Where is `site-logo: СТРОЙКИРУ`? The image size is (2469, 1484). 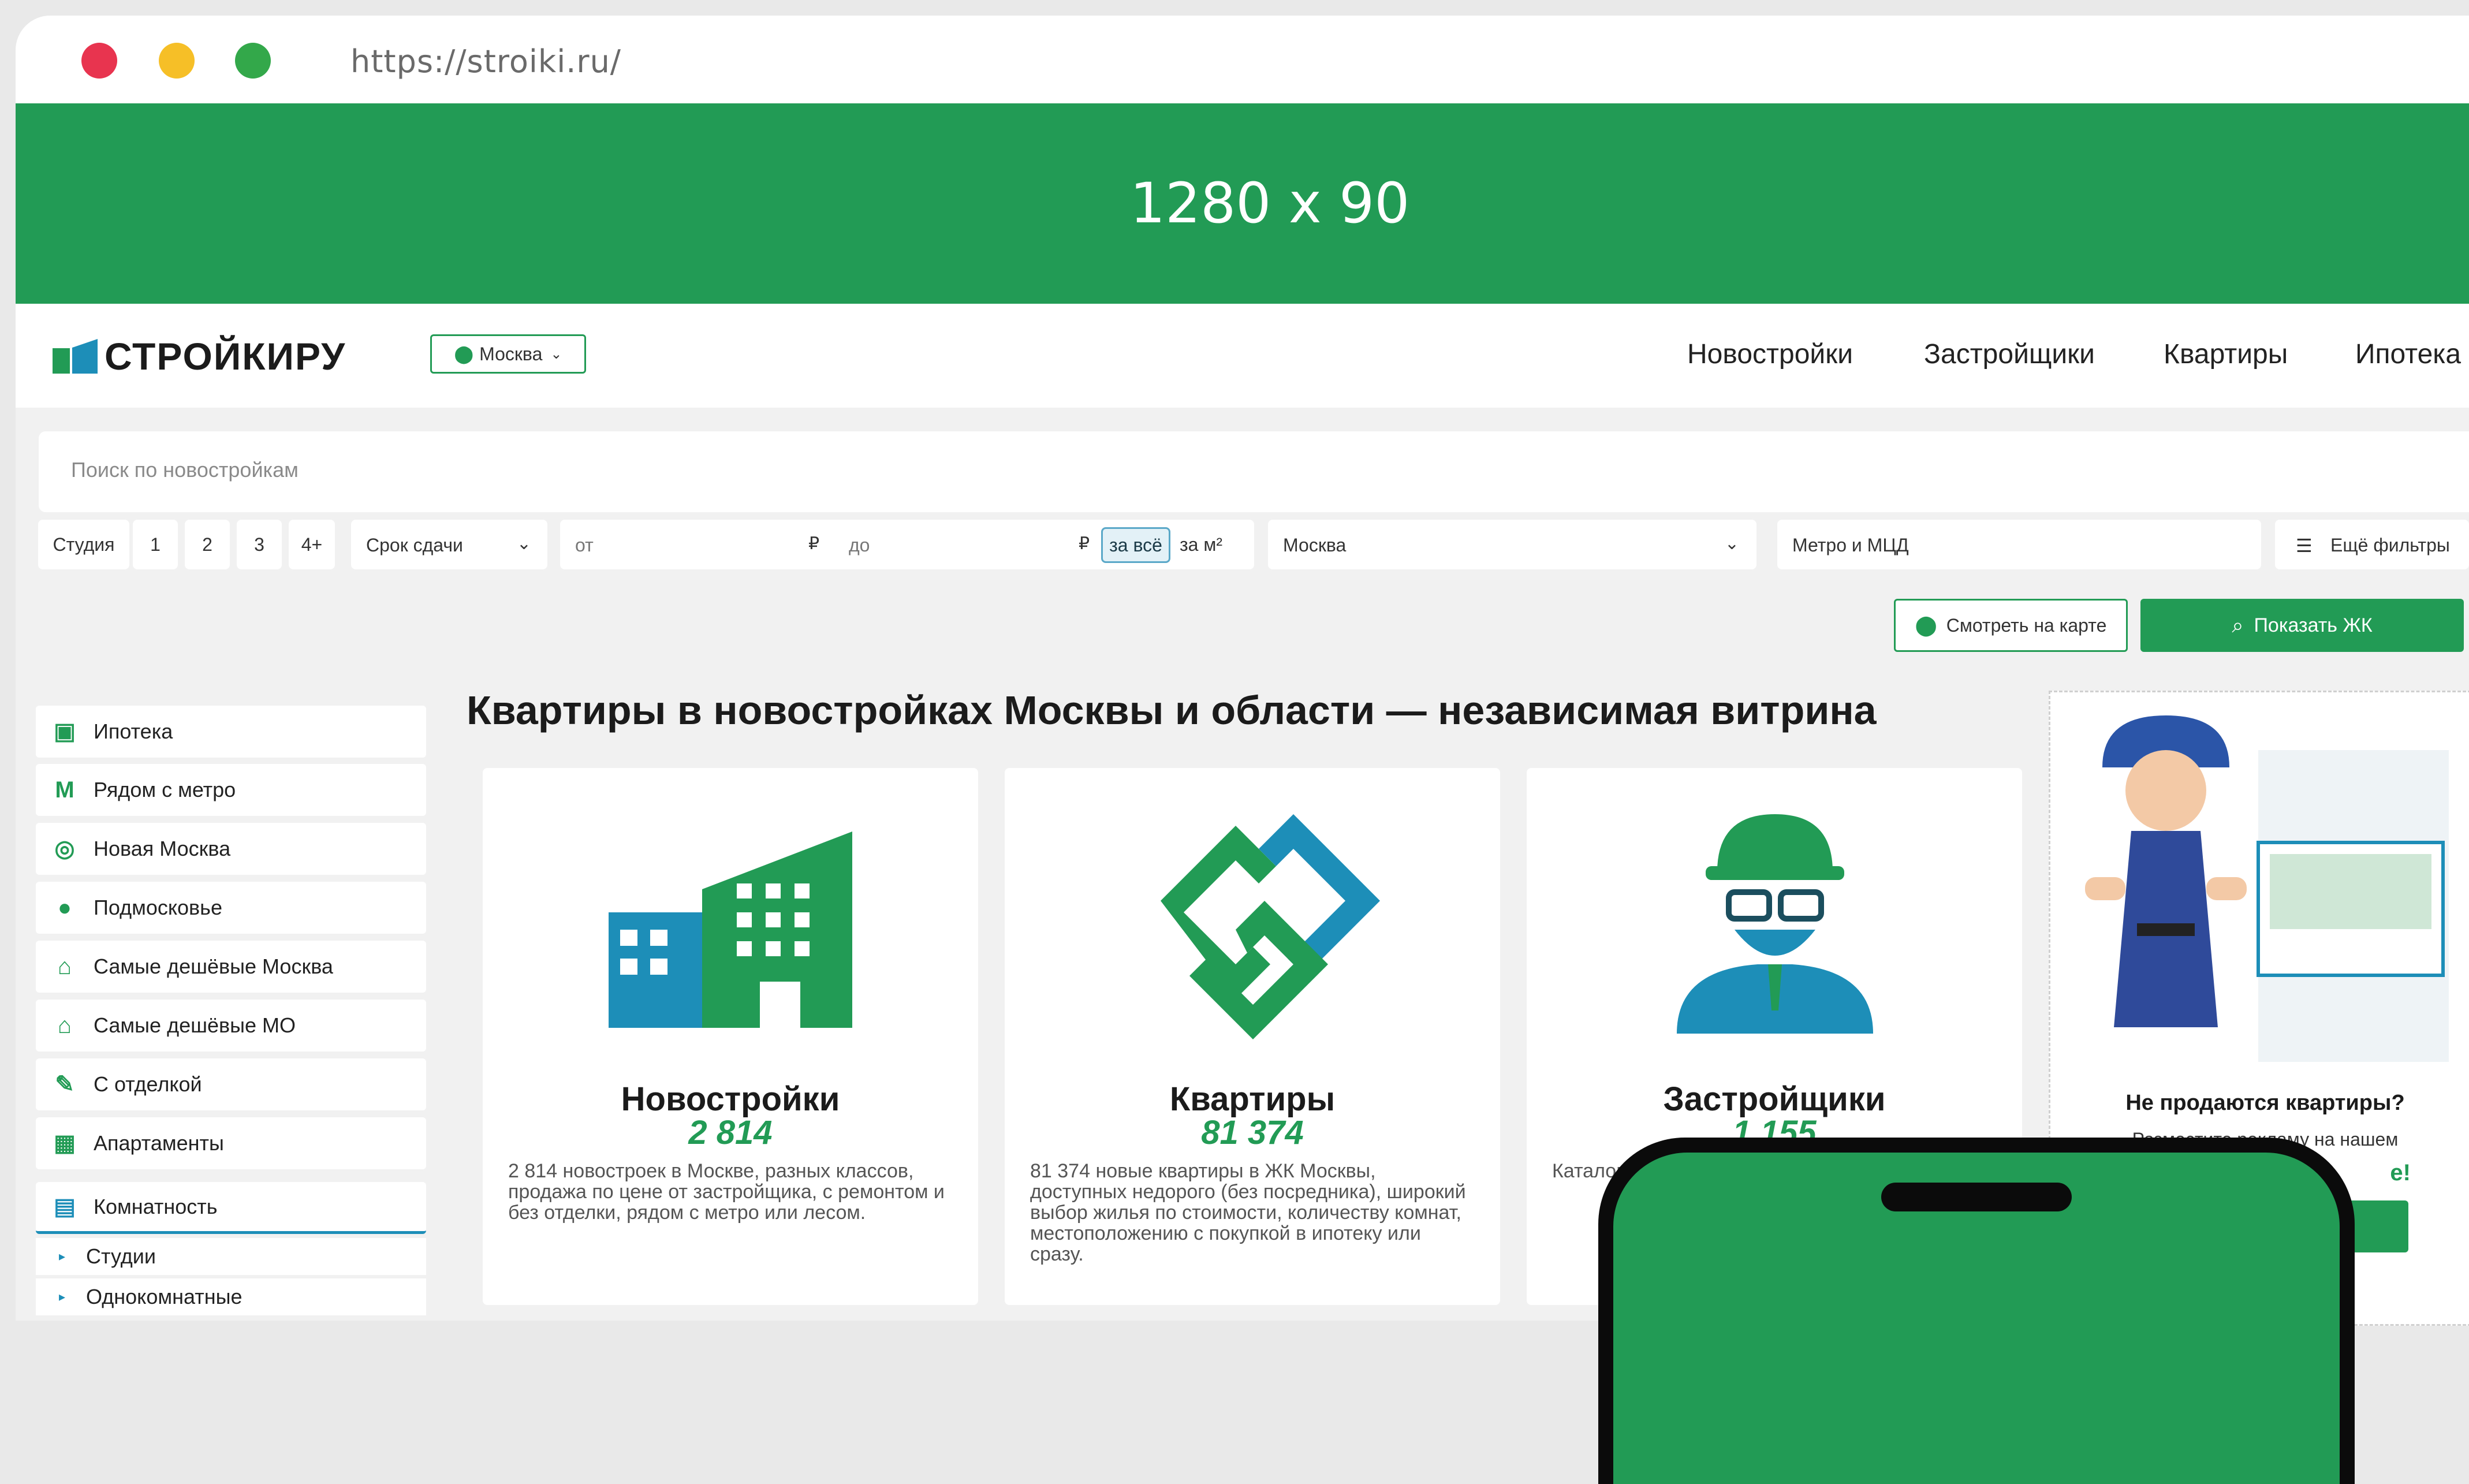
site-logo: СТРОЙКИРУ is located at coordinates (199, 356).